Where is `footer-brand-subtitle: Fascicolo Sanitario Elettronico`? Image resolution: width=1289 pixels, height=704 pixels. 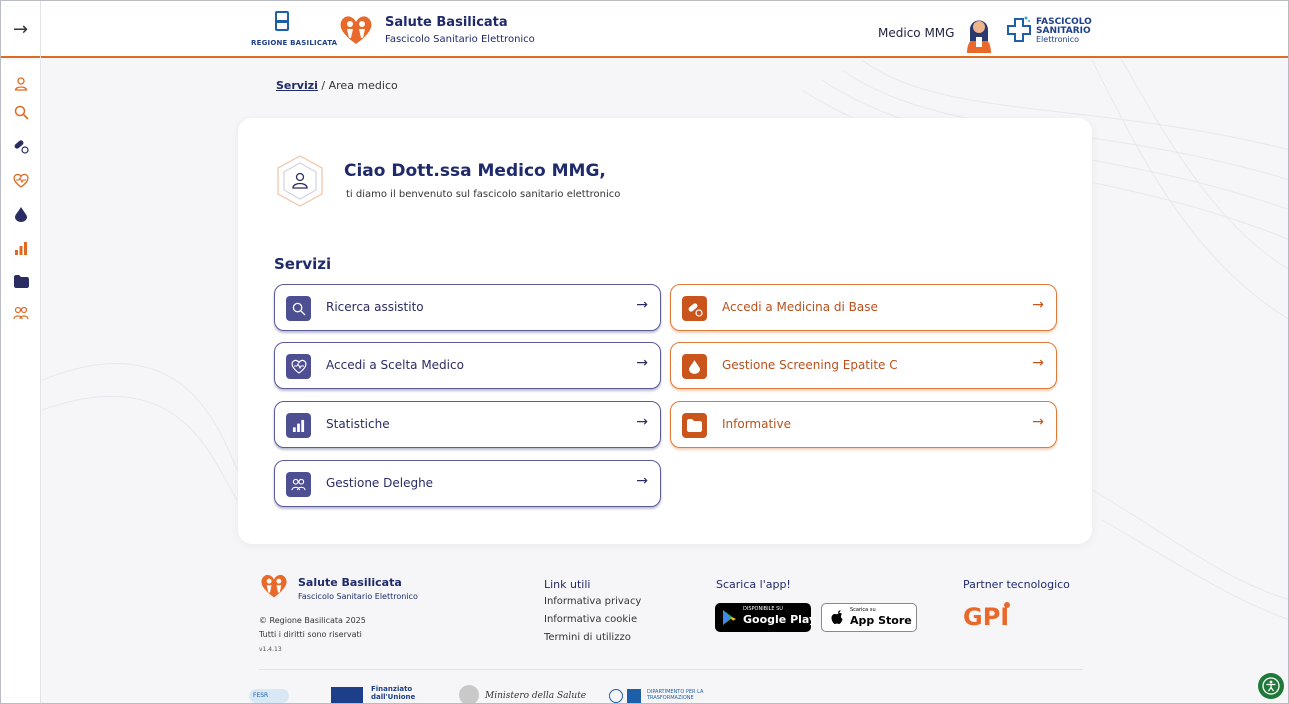
footer-brand-subtitle: Fascicolo Sanitario Elettronico is located at coordinates (358, 596).